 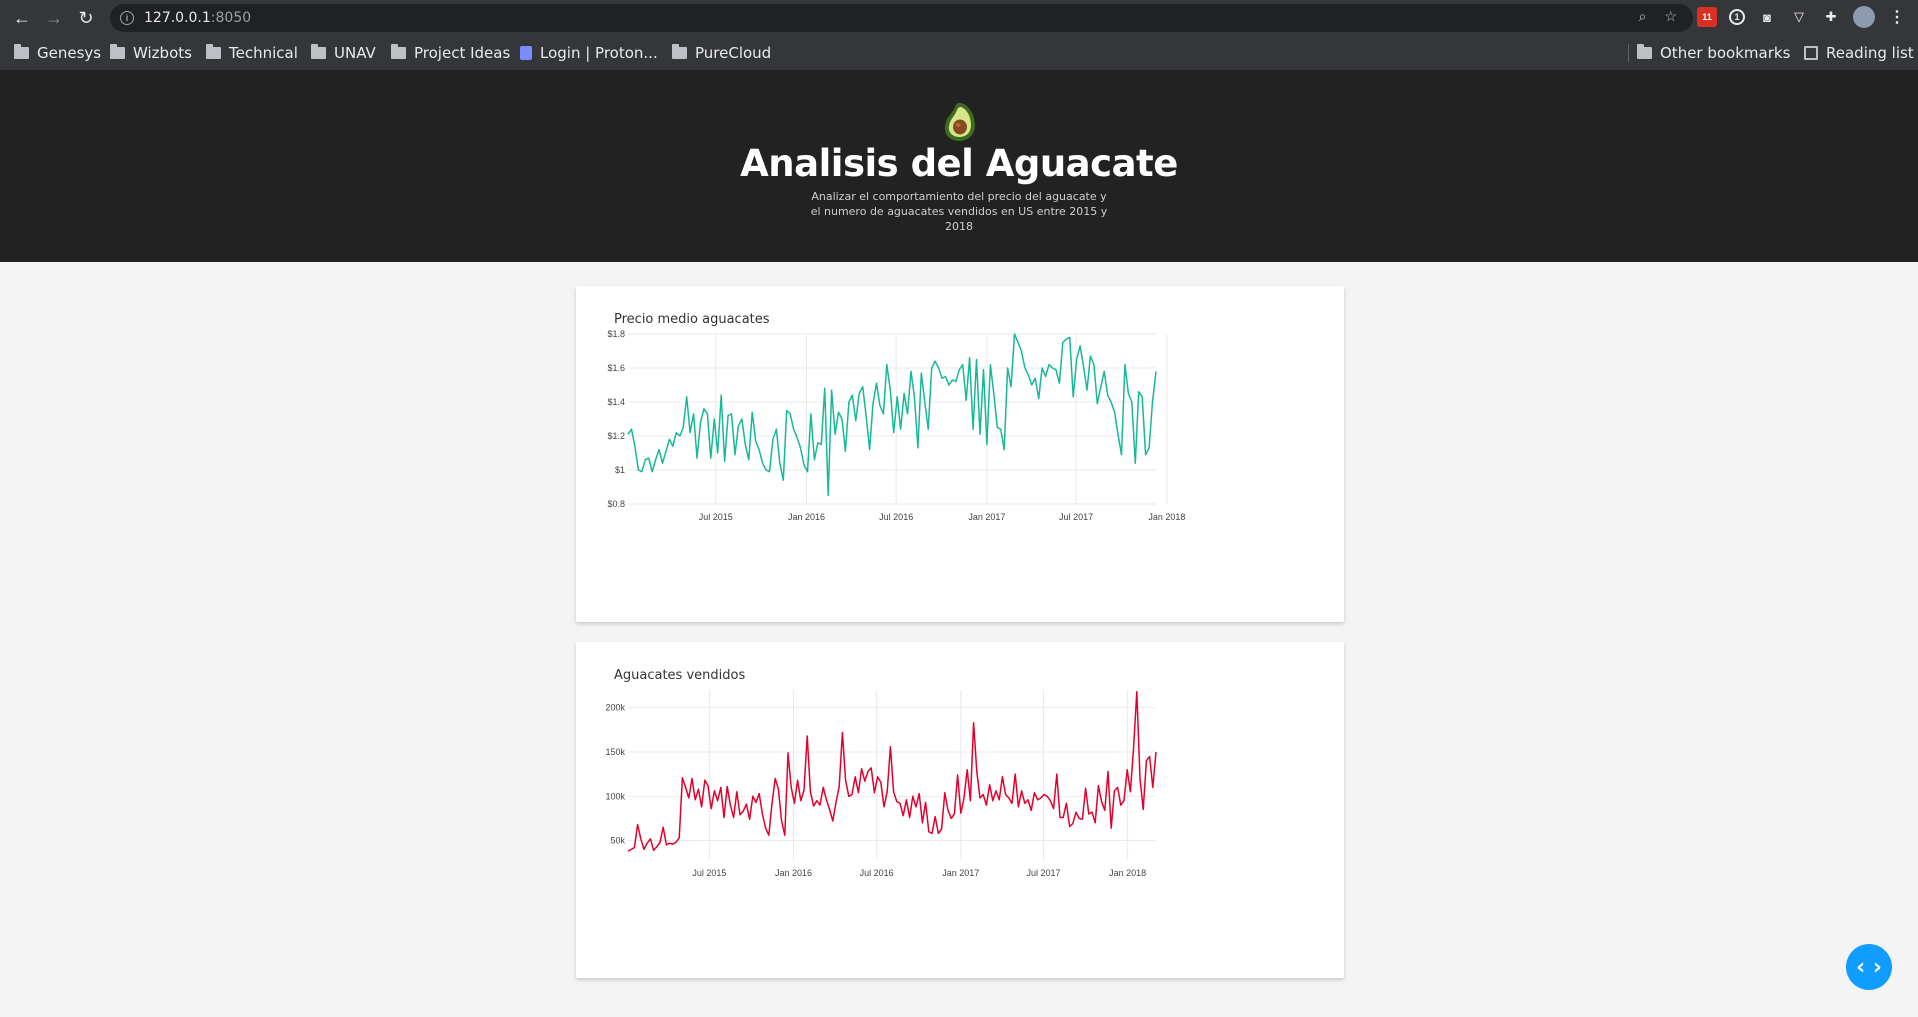 I want to click on proton-lock-icon, so click(x=526, y=53).